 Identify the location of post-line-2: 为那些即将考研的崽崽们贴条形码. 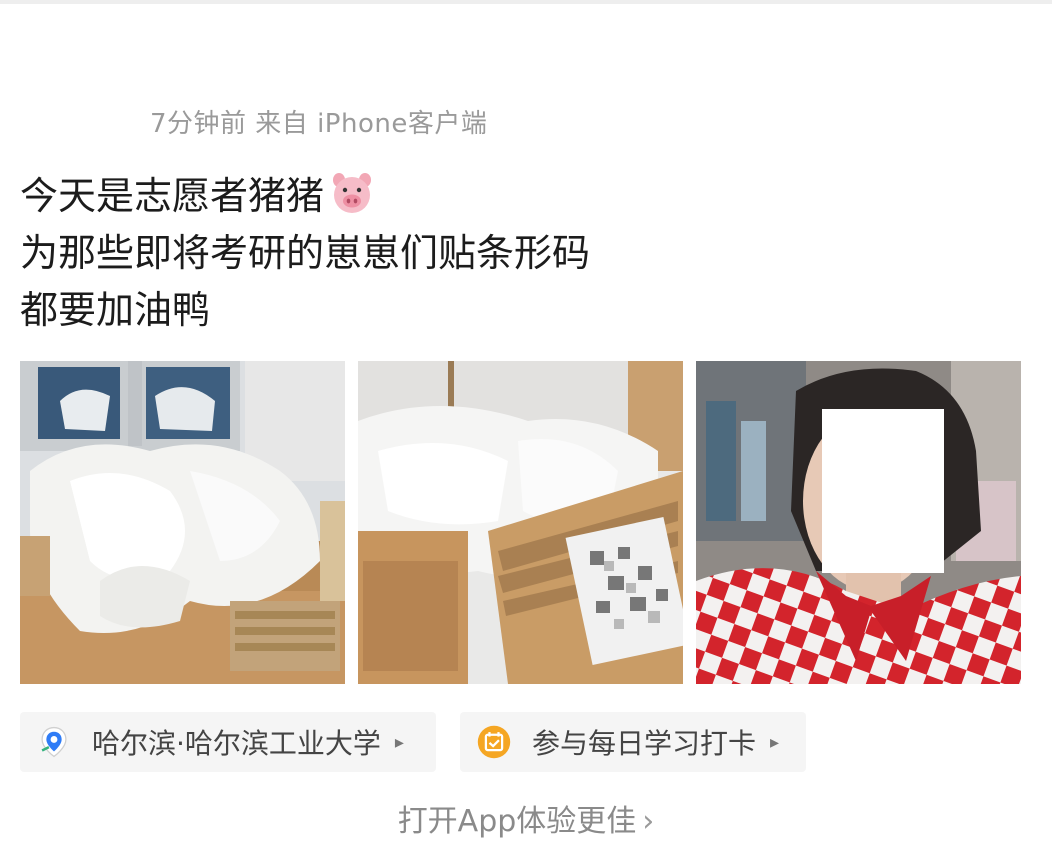
(305, 253).